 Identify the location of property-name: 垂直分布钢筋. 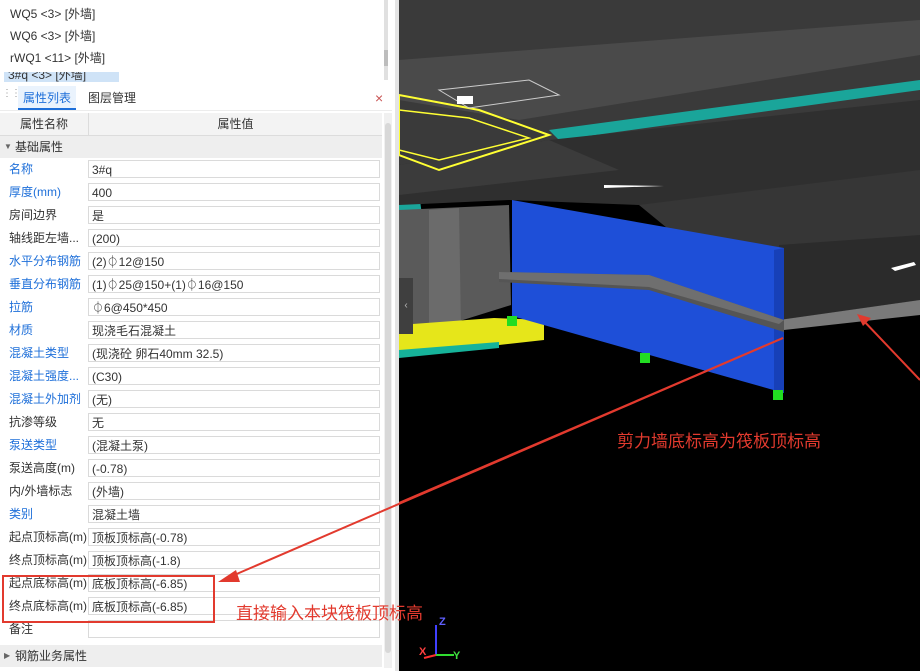
(45, 284).